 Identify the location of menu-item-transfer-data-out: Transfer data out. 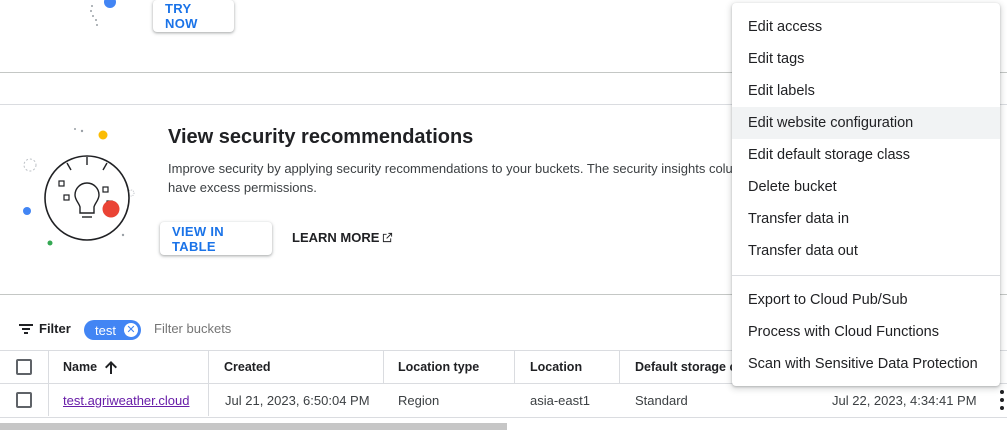
(866, 251).